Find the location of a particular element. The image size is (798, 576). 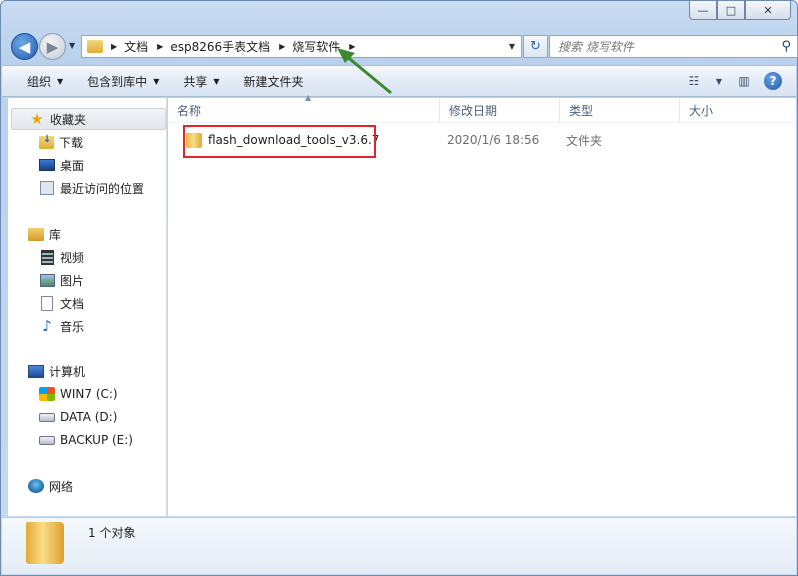

column-size: 大小 is located at coordinates (738, 110).